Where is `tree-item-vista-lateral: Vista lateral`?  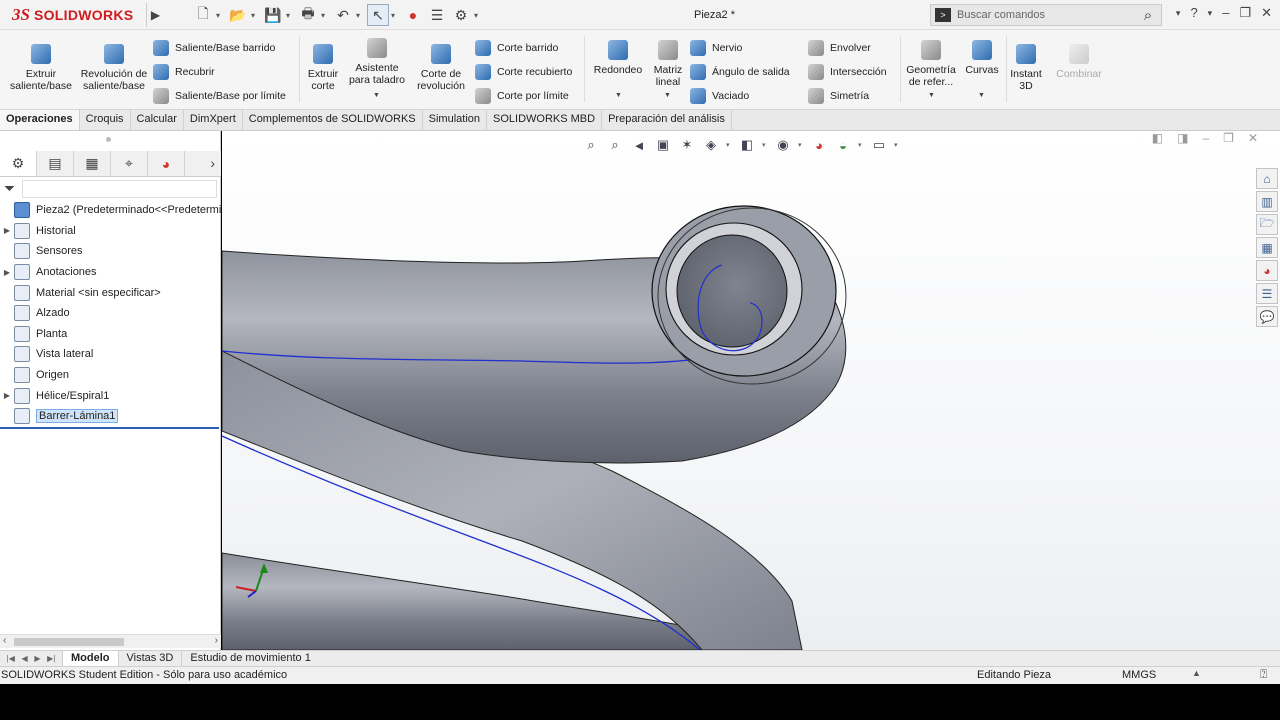
tree-item-vista-lateral: Vista lateral is located at coordinates (110, 354).